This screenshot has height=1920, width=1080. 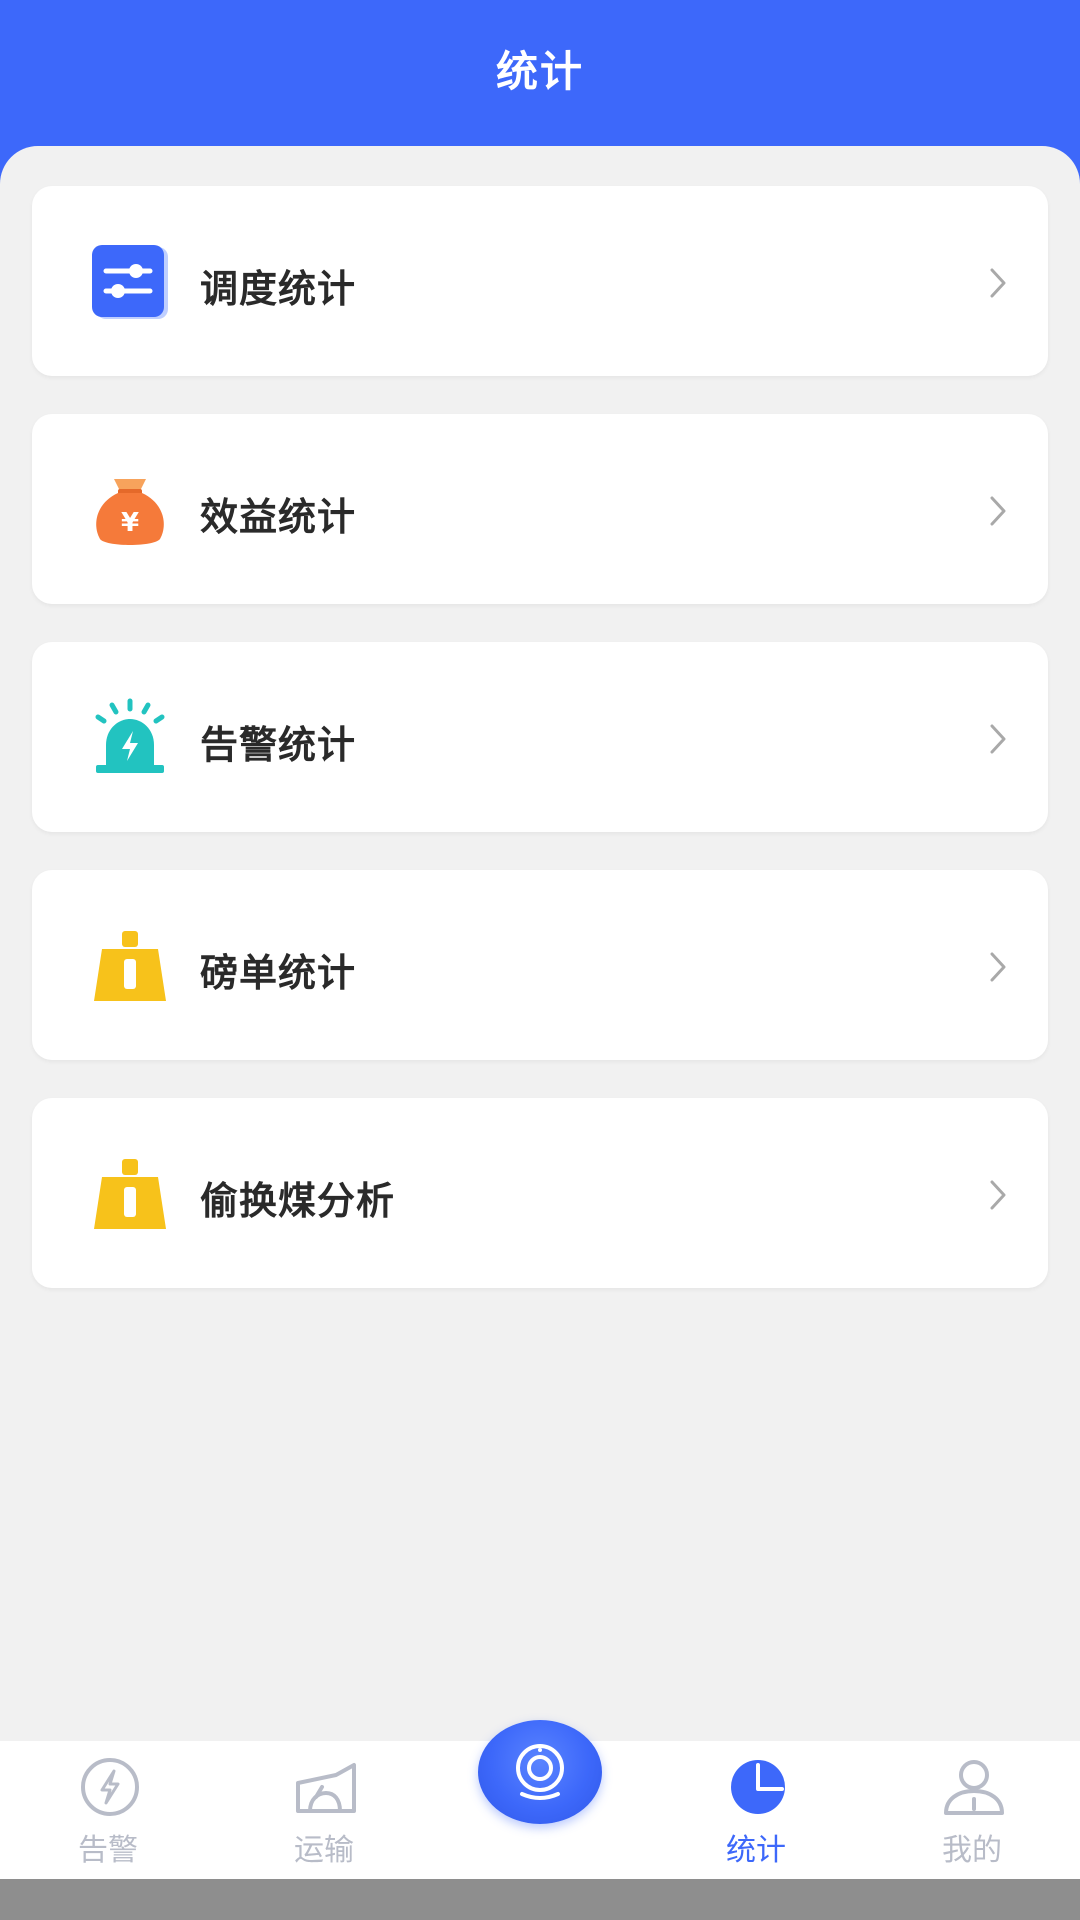 I want to click on money-bag-icon: ¥, so click(x=130, y=512).